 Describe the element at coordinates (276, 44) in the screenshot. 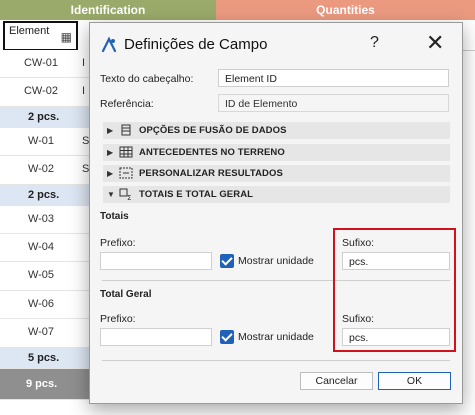

I see `dialog-titlebar: Definições de Campo ? ✕` at that location.